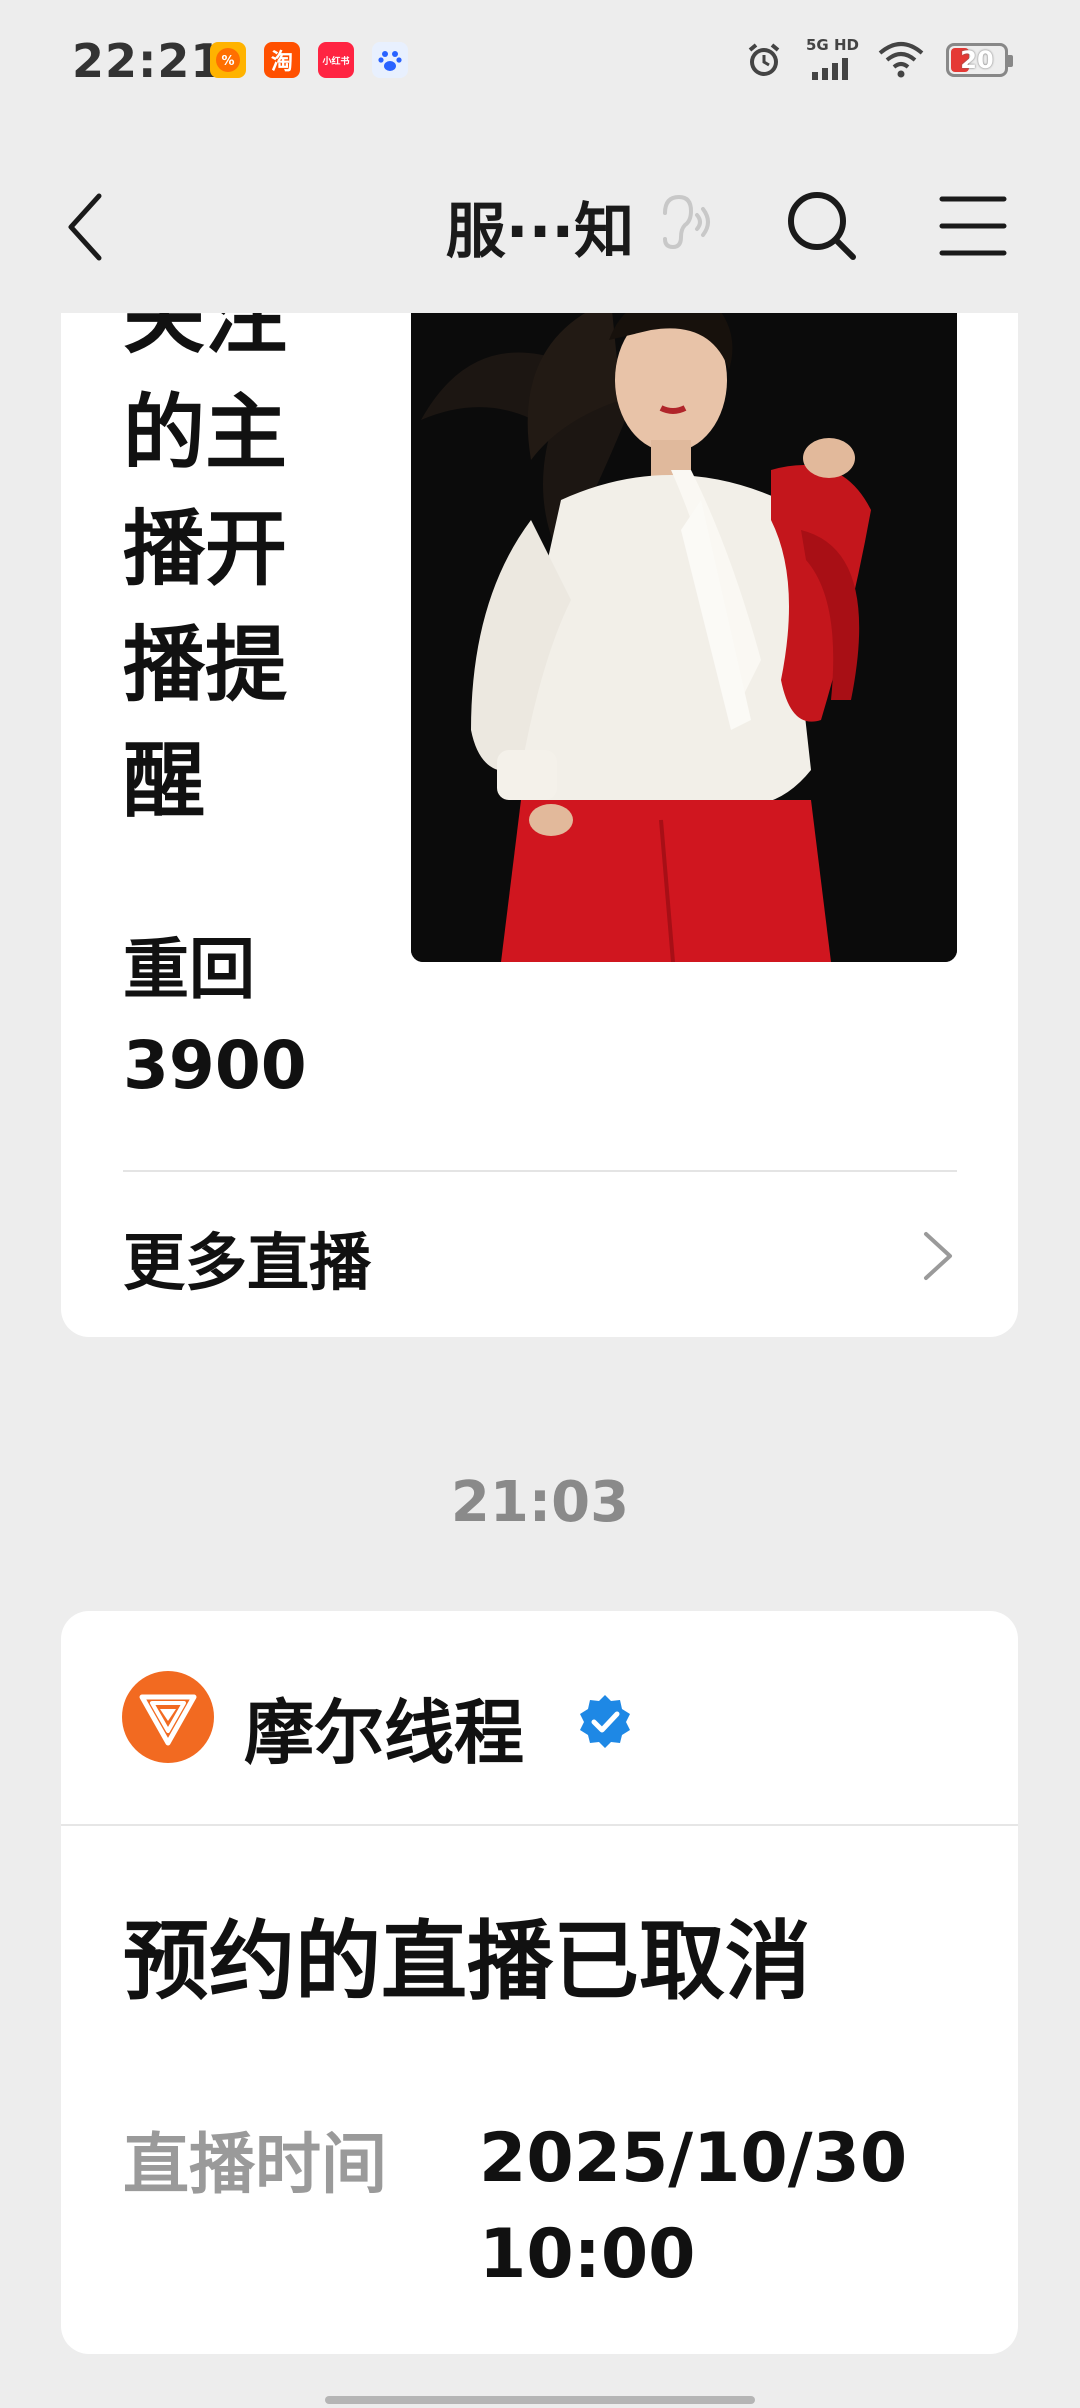 This screenshot has width=1080, height=2408. I want to click on card-heading-line: 播开, so click(205, 549).